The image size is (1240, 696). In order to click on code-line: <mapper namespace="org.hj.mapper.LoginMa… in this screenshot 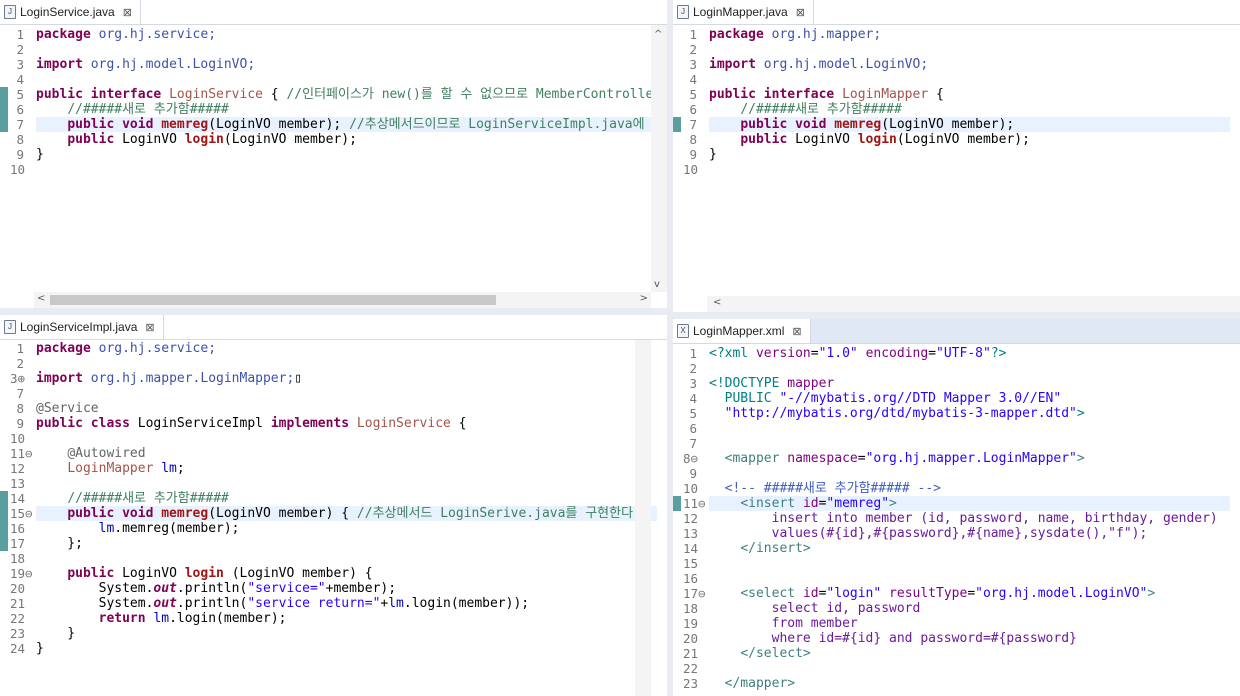, I will do `click(897, 458)`.